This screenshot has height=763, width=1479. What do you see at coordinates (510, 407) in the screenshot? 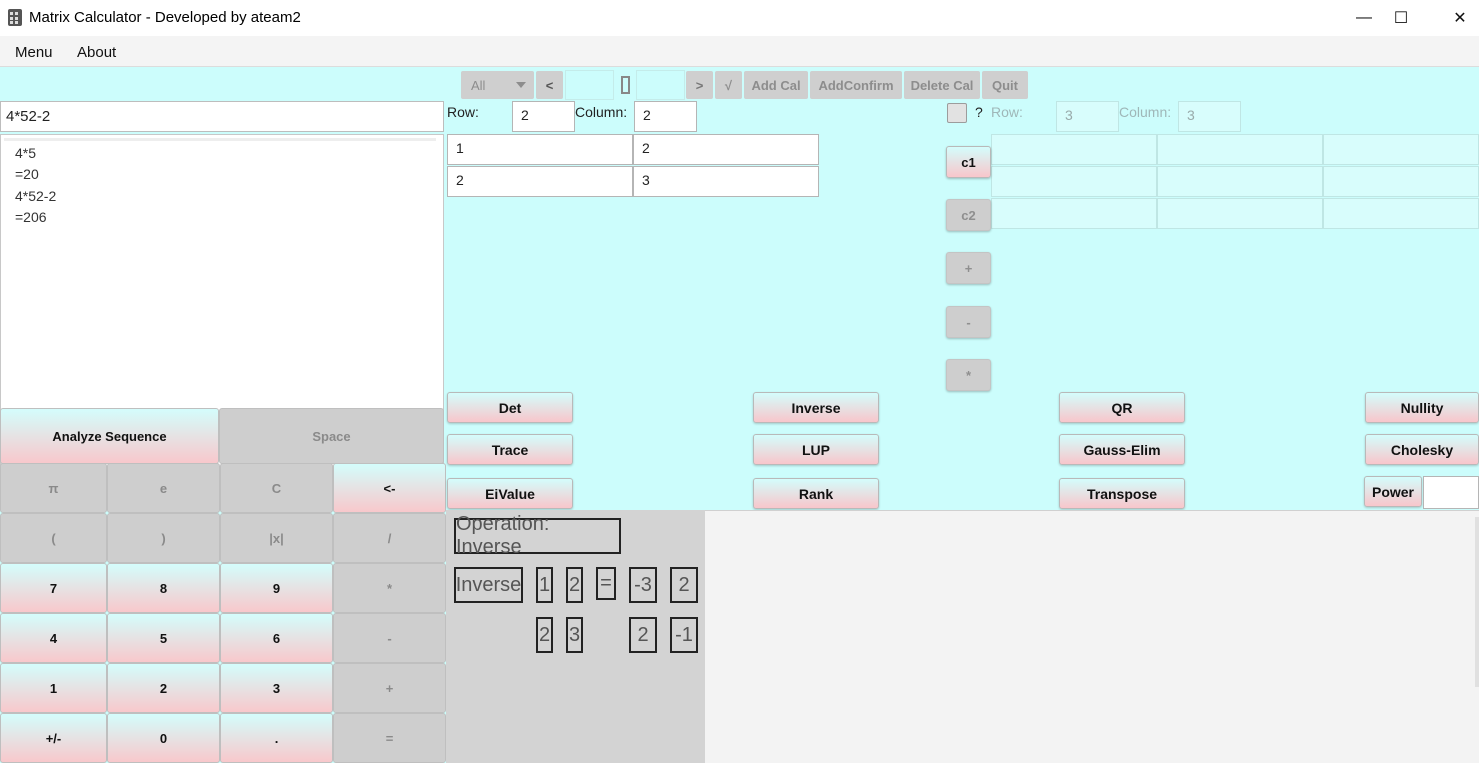
I see `det-button: Det` at bounding box center [510, 407].